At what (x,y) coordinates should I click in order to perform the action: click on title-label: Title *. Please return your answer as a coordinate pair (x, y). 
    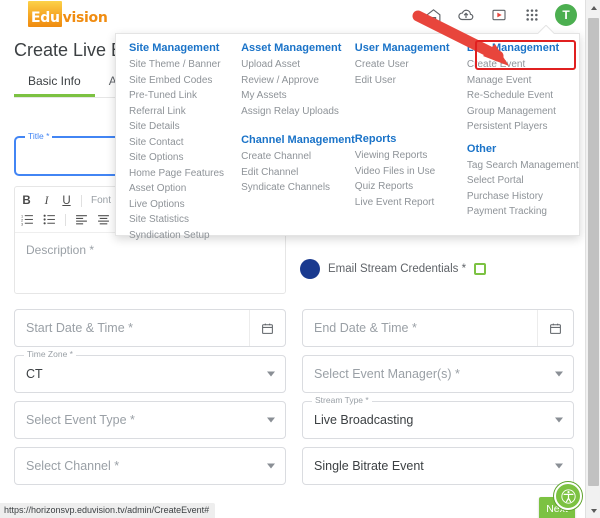
    Looking at the image, I should click on (39, 136).